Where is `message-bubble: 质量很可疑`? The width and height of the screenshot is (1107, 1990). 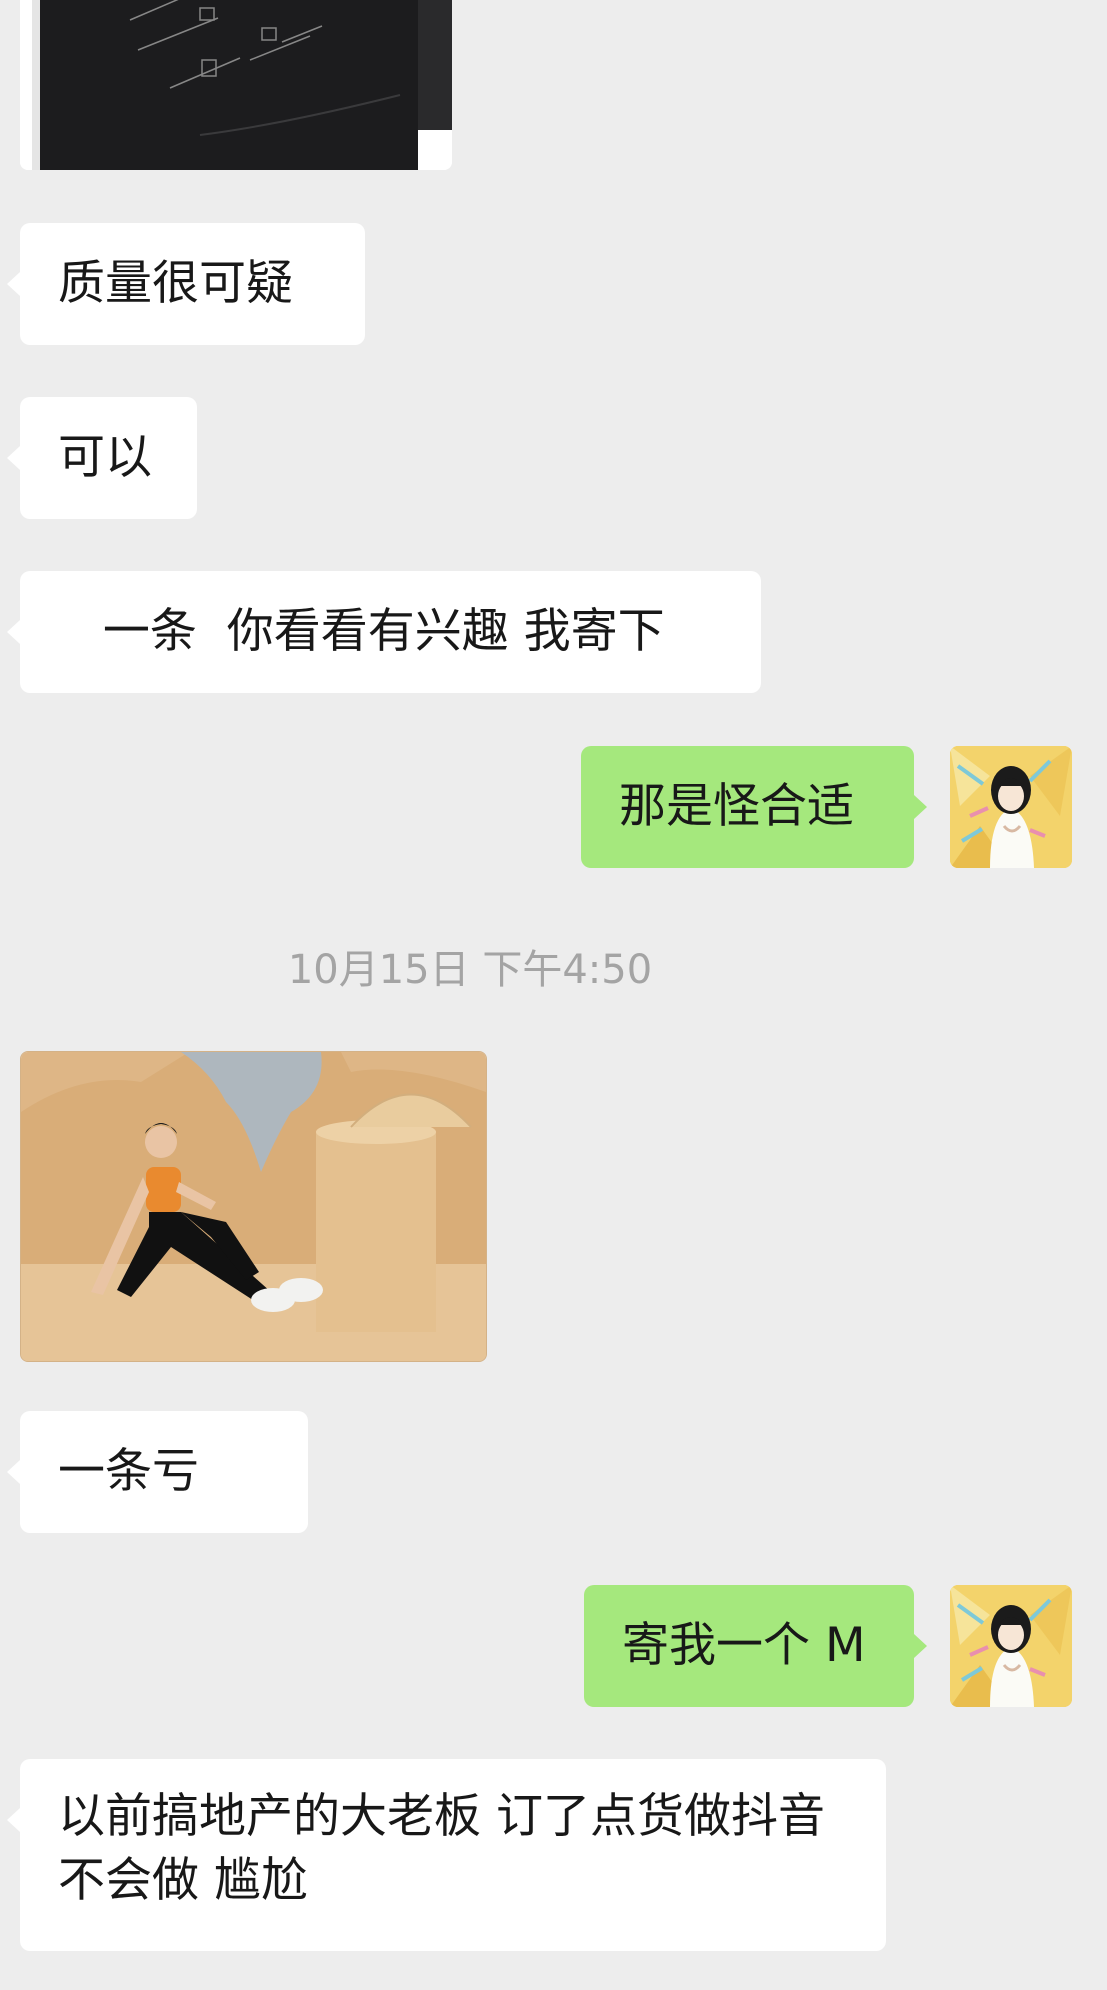 message-bubble: 质量很可疑 is located at coordinates (192, 284).